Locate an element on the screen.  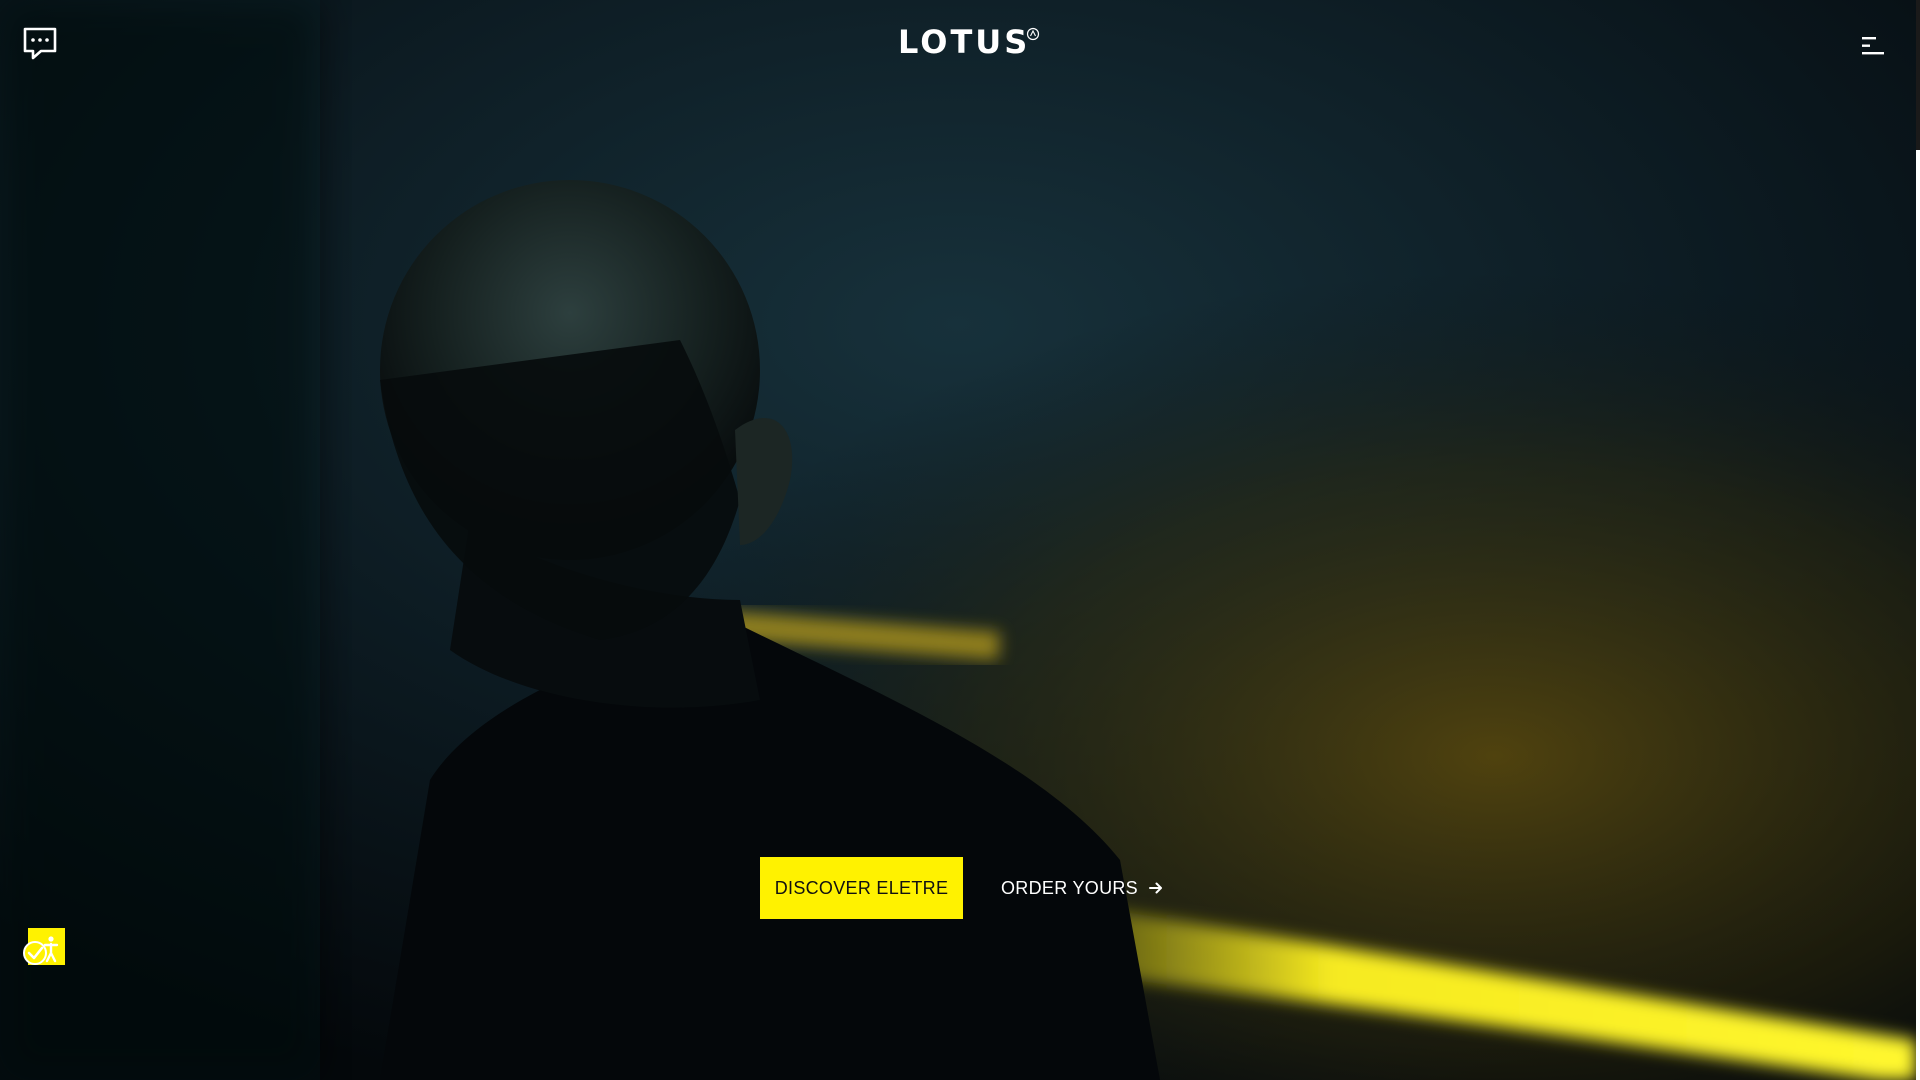
scrollbar-thumb is located at coordinates (1918, 75).